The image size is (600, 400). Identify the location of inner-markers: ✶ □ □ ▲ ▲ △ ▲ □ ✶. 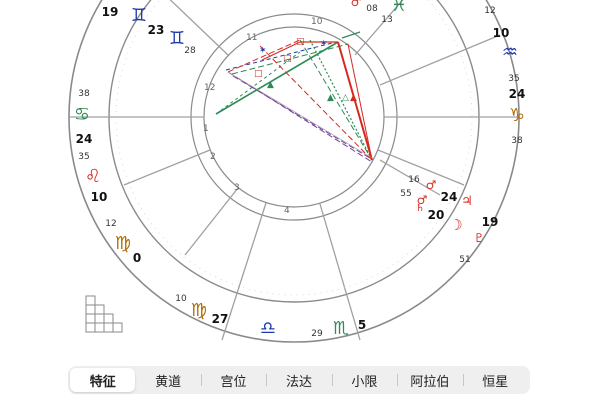
(305, 70).